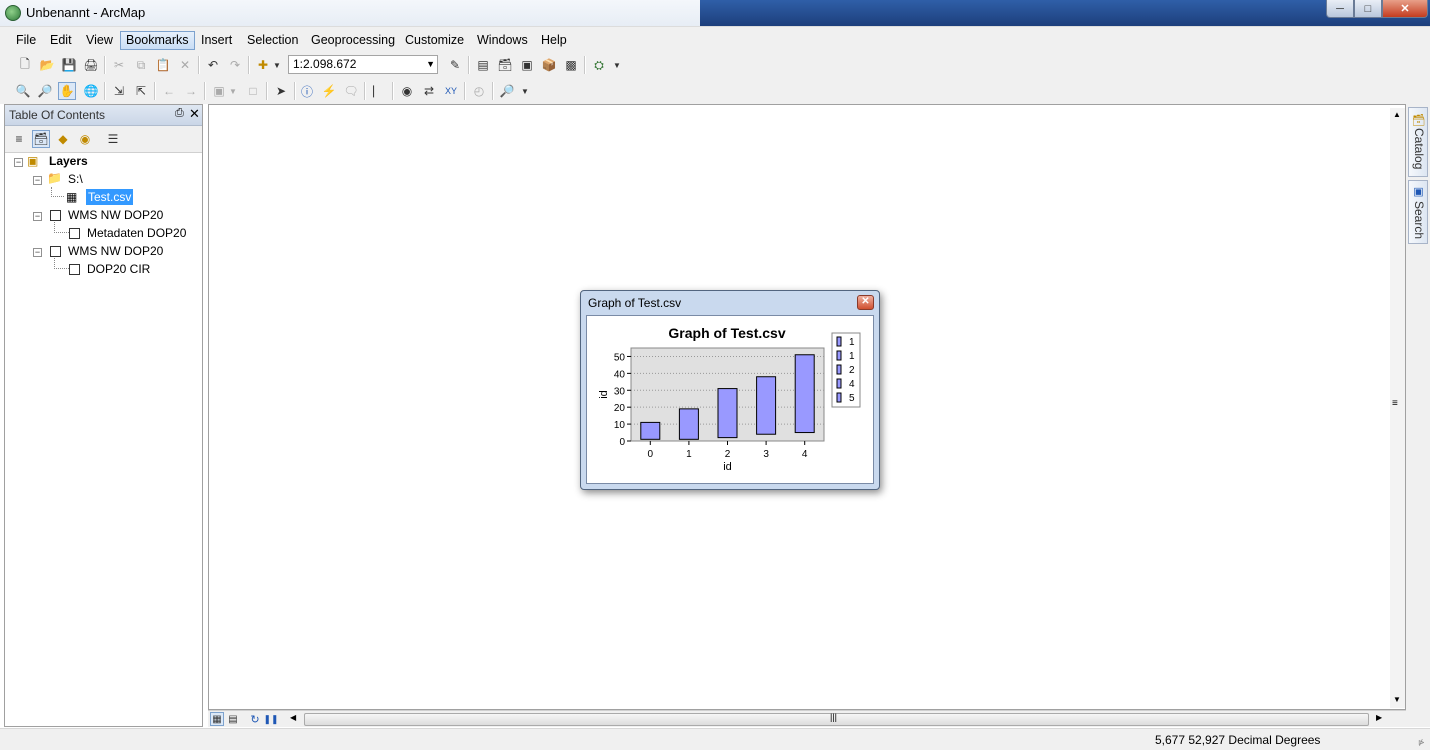  What do you see at coordinates (865, 302) in the screenshot?
I see `dialog-close-button: ✕` at bounding box center [865, 302].